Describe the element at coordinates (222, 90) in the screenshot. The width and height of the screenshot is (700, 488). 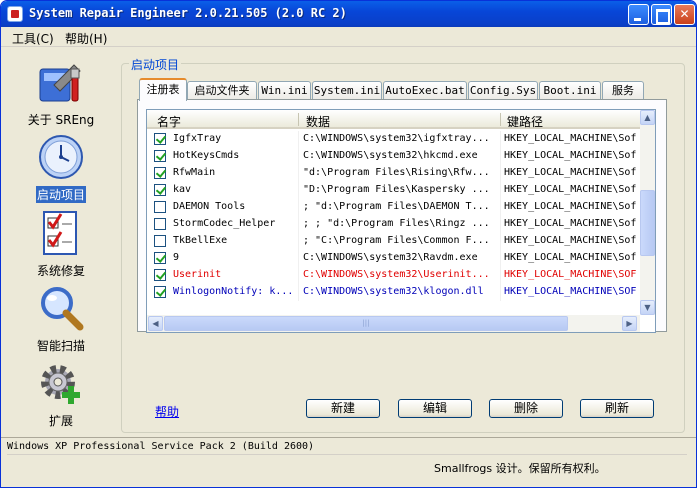
I see `tab-startup-folder: 启动文件夹` at that location.